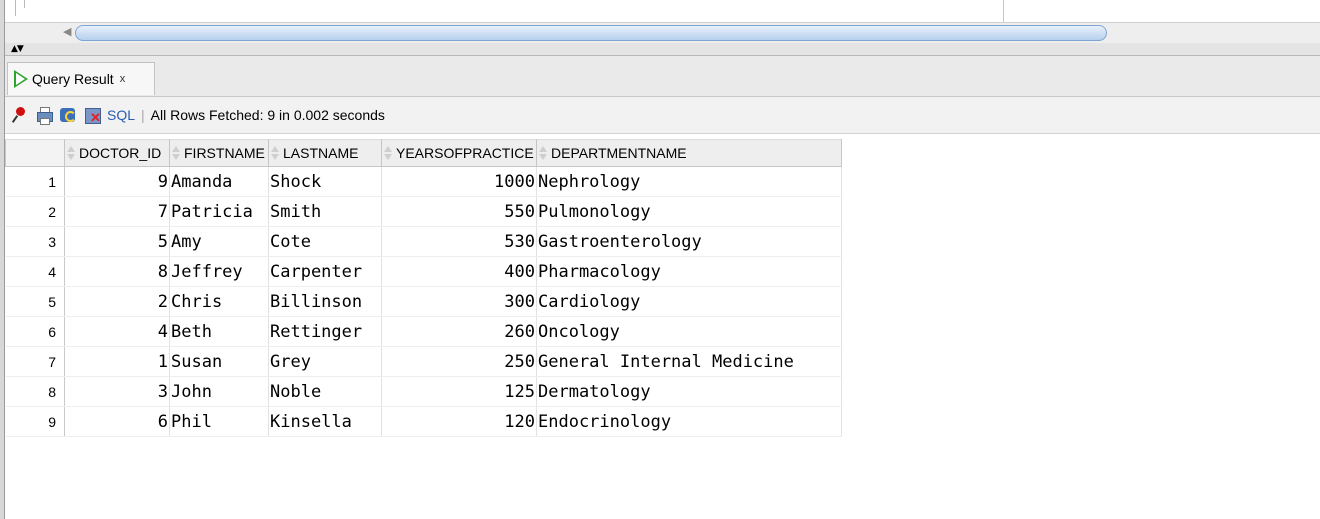  Describe the element at coordinates (267, 115) in the screenshot. I see `fetch-status: All Rows Fetched: 9 in 0.002 seconds` at that location.